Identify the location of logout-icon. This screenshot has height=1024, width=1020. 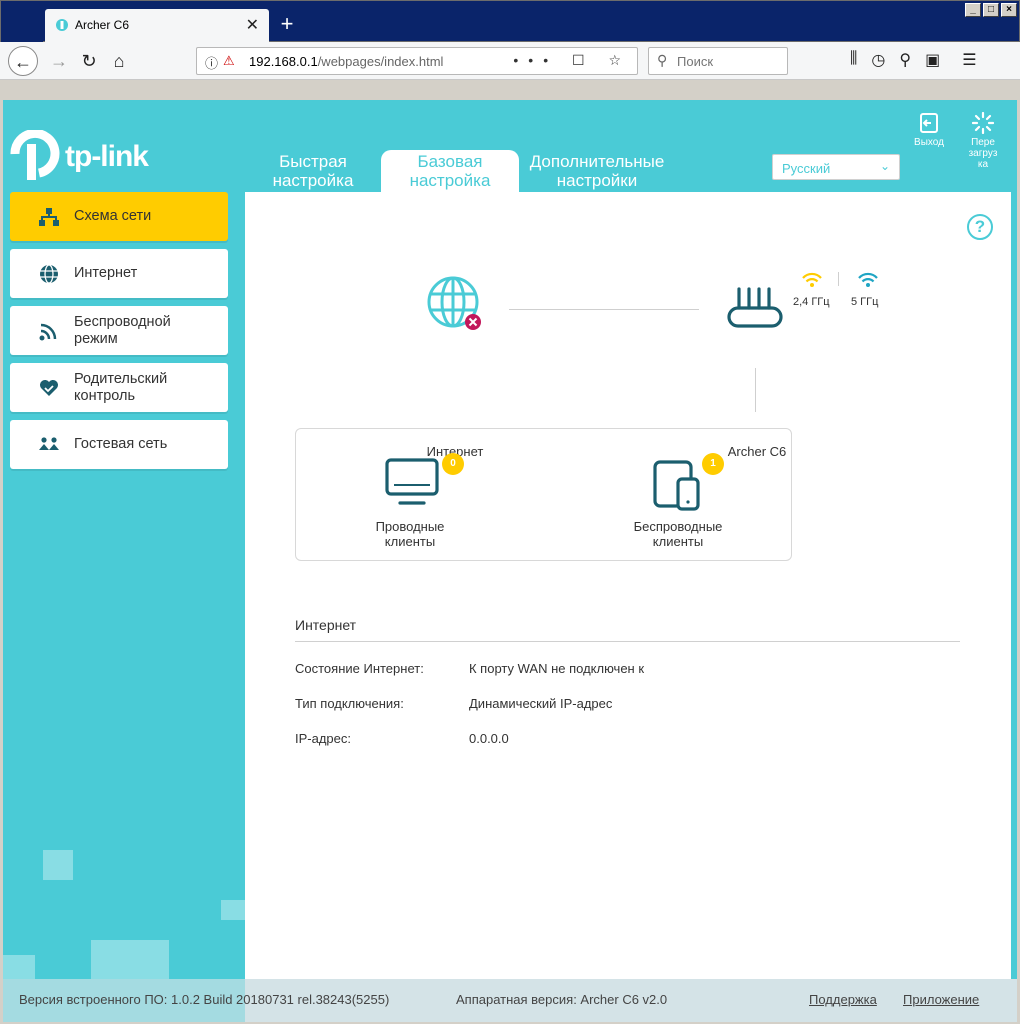
(929, 123).